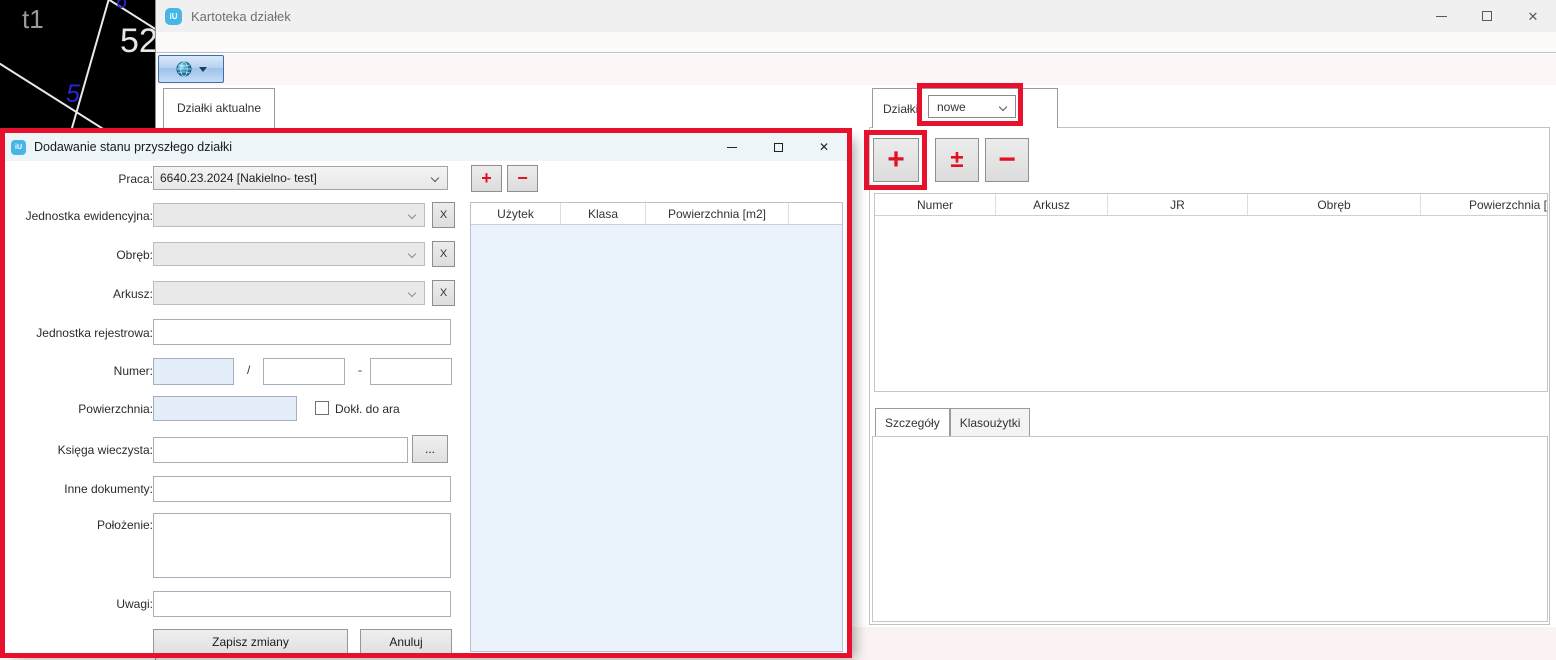 Image resolution: width=1556 pixels, height=660 pixels. Describe the element at coordinates (302, 604) in the screenshot. I see `uwagi-input` at that location.